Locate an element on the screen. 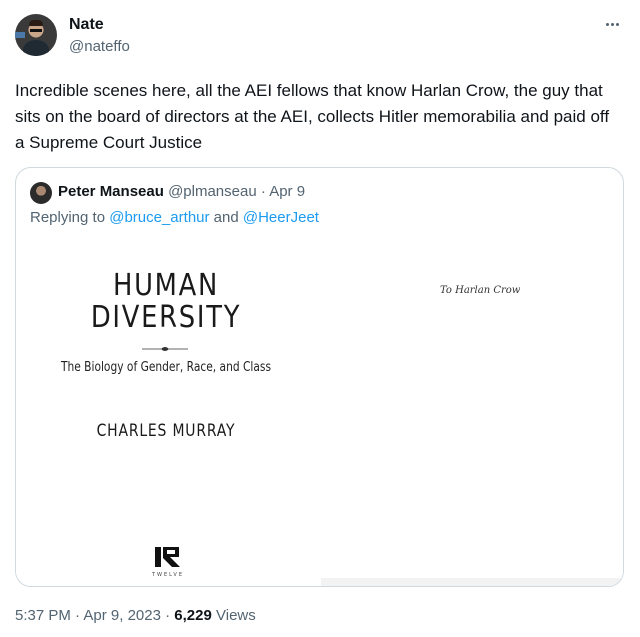  reply-and: and is located at coordinates (226, 217).